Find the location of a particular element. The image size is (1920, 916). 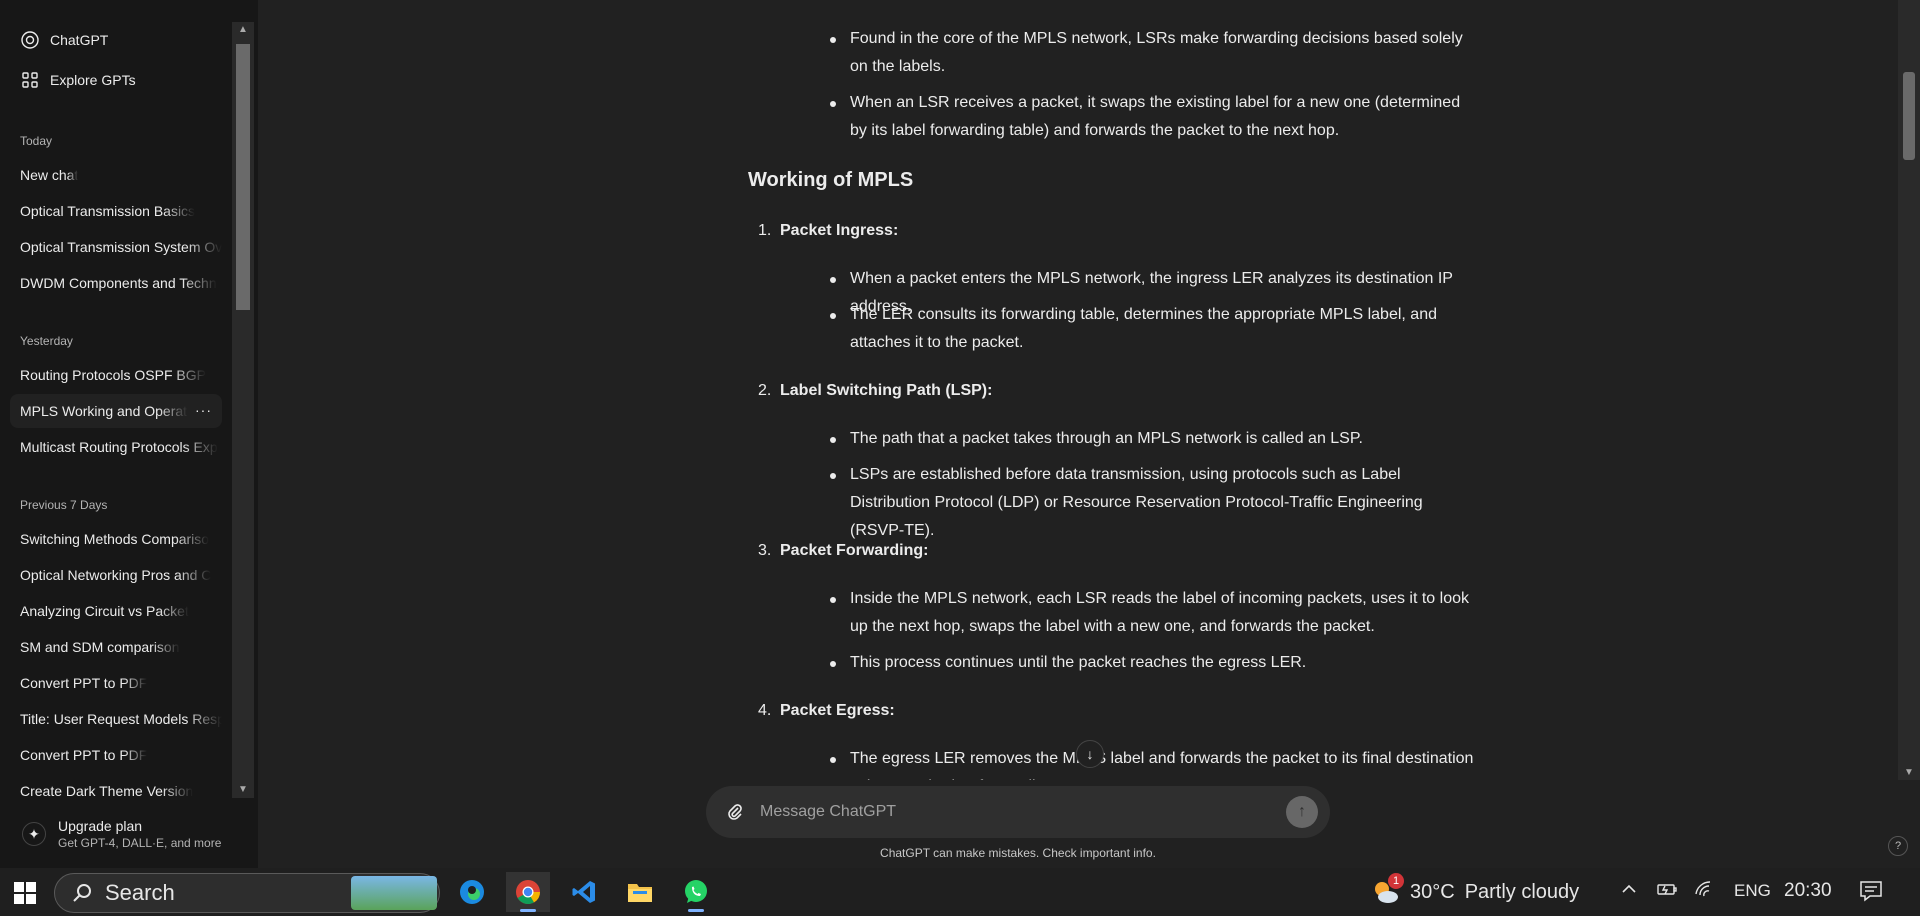

active-indicator is located at coordinates (528, 910).